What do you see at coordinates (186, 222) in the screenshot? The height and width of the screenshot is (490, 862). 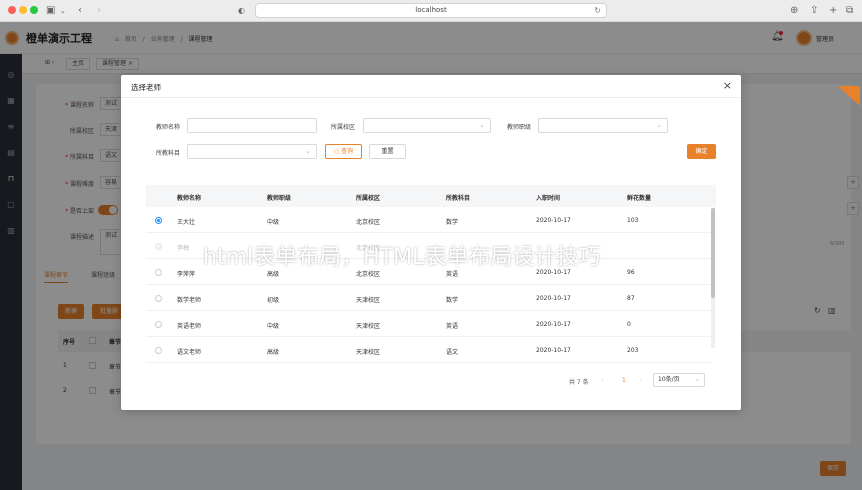 I see `cell-name: 王大壮` at bounding box center [186, 222].